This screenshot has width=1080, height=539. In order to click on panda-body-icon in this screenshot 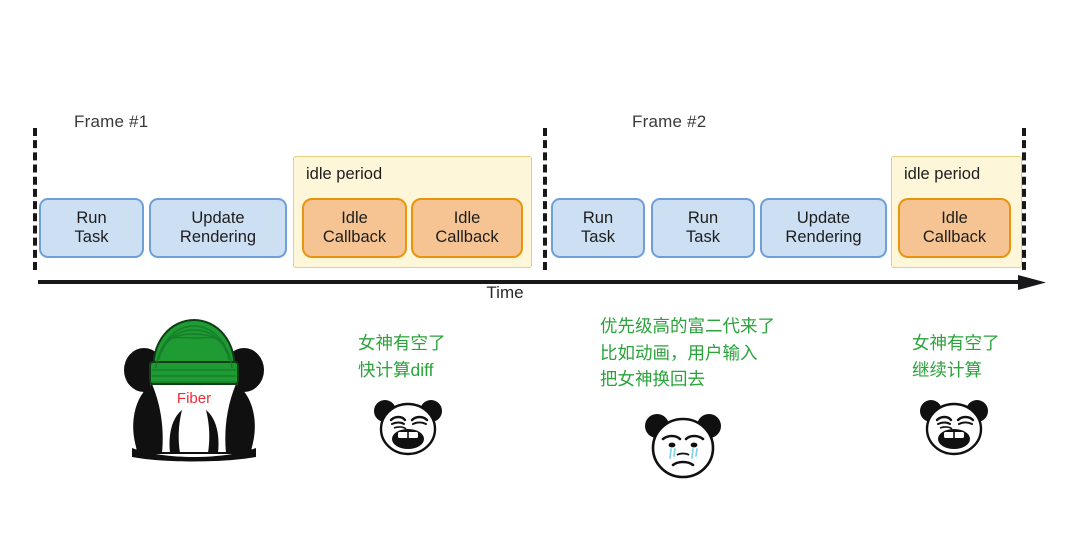, I will do `click(194, 390)`.